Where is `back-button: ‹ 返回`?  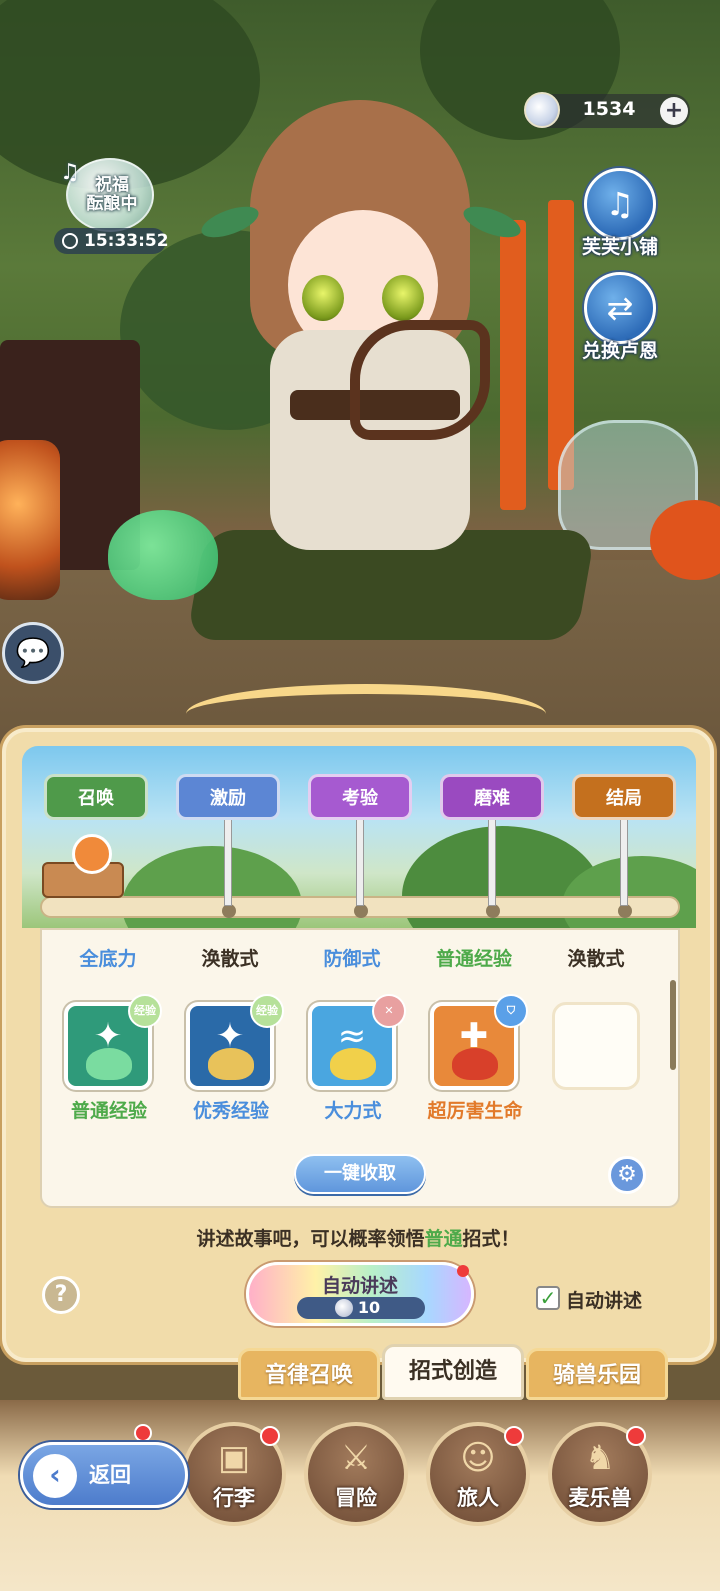 back-button: ‹ 返回 is located at coordinates (104, 1475).